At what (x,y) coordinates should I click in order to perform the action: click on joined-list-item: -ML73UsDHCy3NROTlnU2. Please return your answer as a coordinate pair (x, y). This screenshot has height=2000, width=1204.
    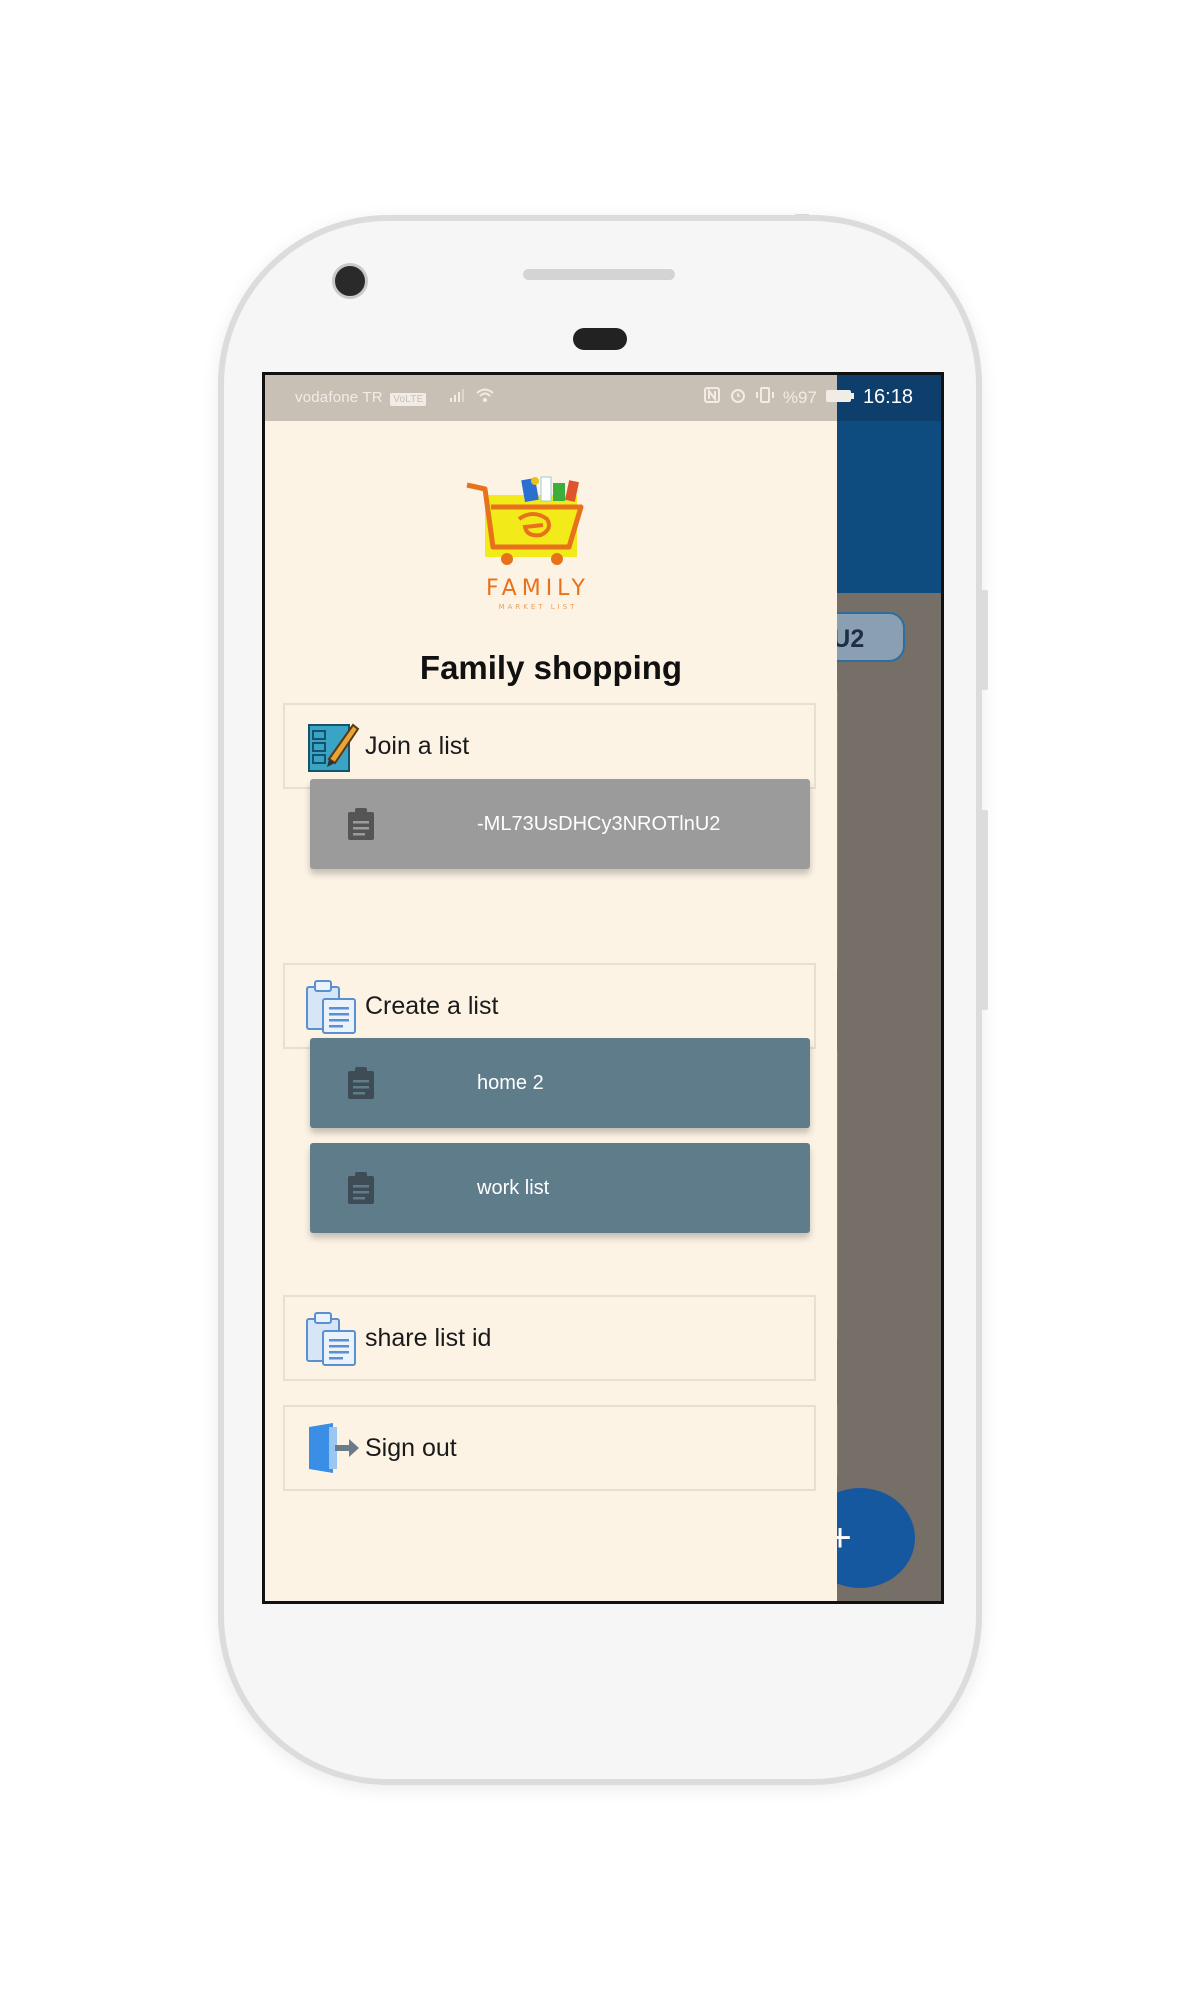
    Looking at the image, I should click on (560, 824).